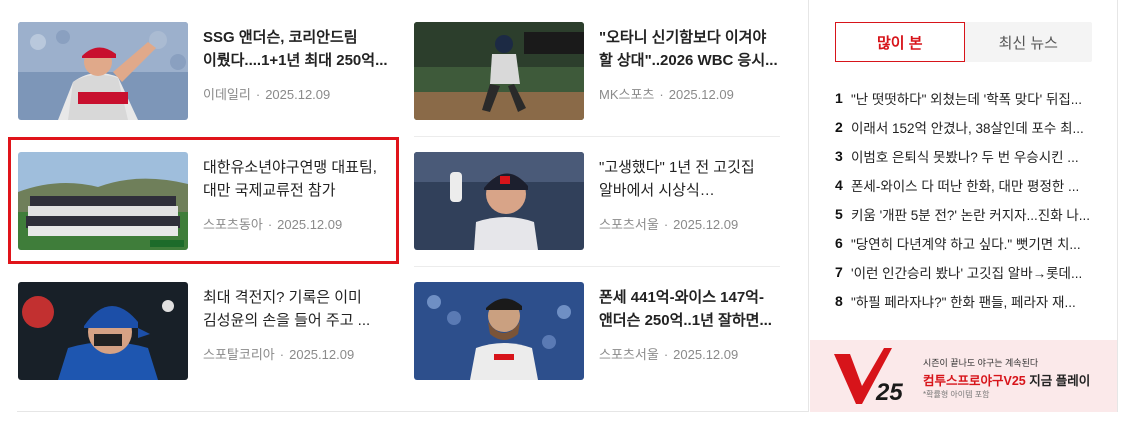  What do you see at coordinates (839, 300) in the screenshot?
I see `rank-number: 8` at bounding box center [839, 300].